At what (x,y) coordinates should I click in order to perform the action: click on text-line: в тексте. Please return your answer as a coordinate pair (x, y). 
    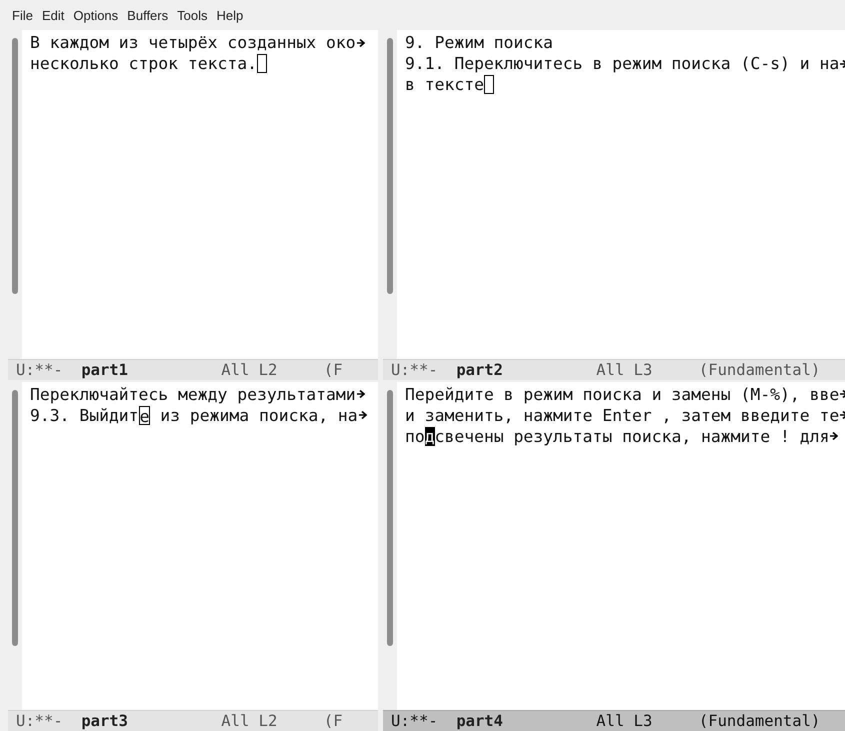
    Looking at the image, I should click on (444, 84).